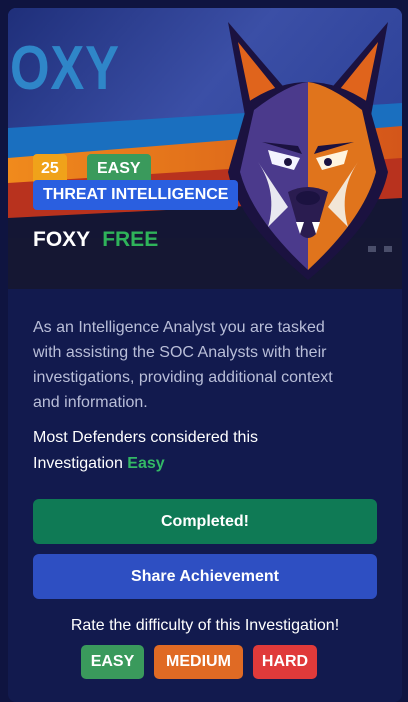  I want to click on share-achievement-button: Share Achievement, so click(205, 576).